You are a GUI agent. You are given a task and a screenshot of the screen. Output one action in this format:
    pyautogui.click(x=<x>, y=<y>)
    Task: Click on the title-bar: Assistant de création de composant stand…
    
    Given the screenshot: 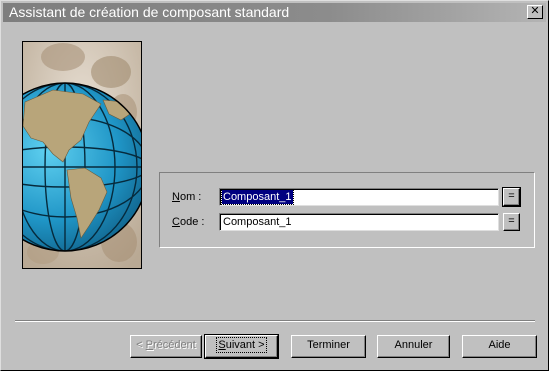 What is the action you would take?
    pyautogui.click(x=274, y=12)
    